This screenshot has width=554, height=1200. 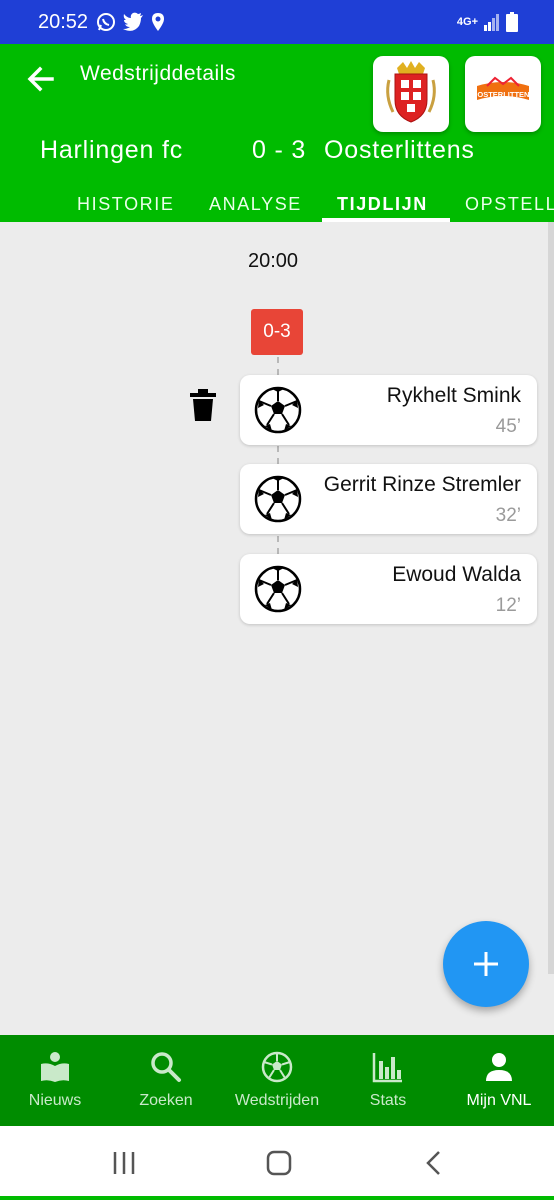 I want to click on kick-off-time: 20:00, so click(x=273, y=261).